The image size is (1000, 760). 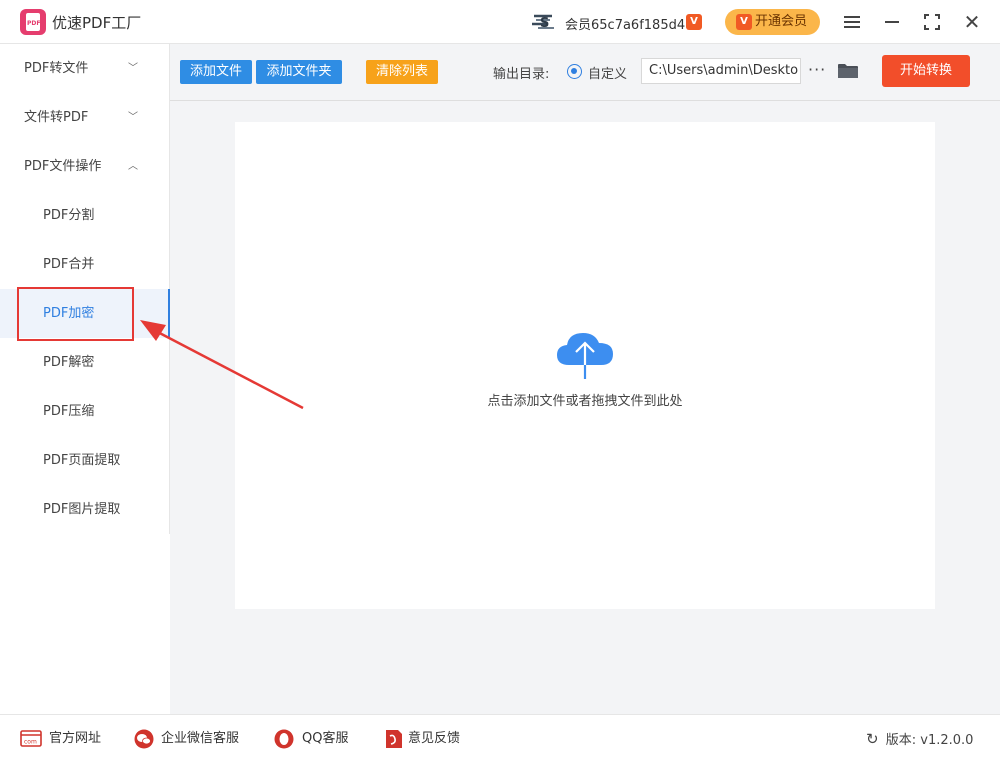 I want to click on website-link: com 官方网址, so click(x=60, y=739).